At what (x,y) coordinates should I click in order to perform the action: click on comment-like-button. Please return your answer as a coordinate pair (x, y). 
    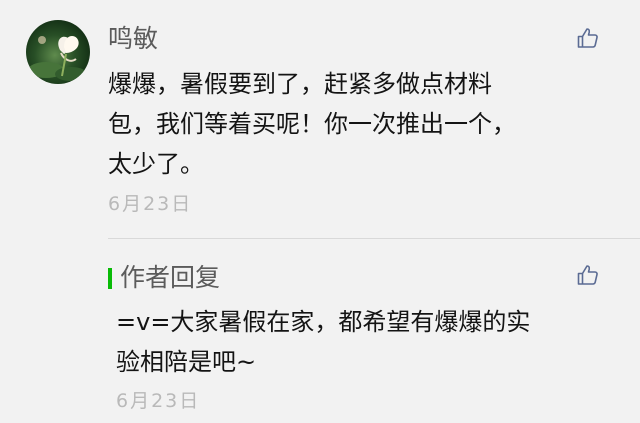
    Looking at the image, I should click on (588, 38).